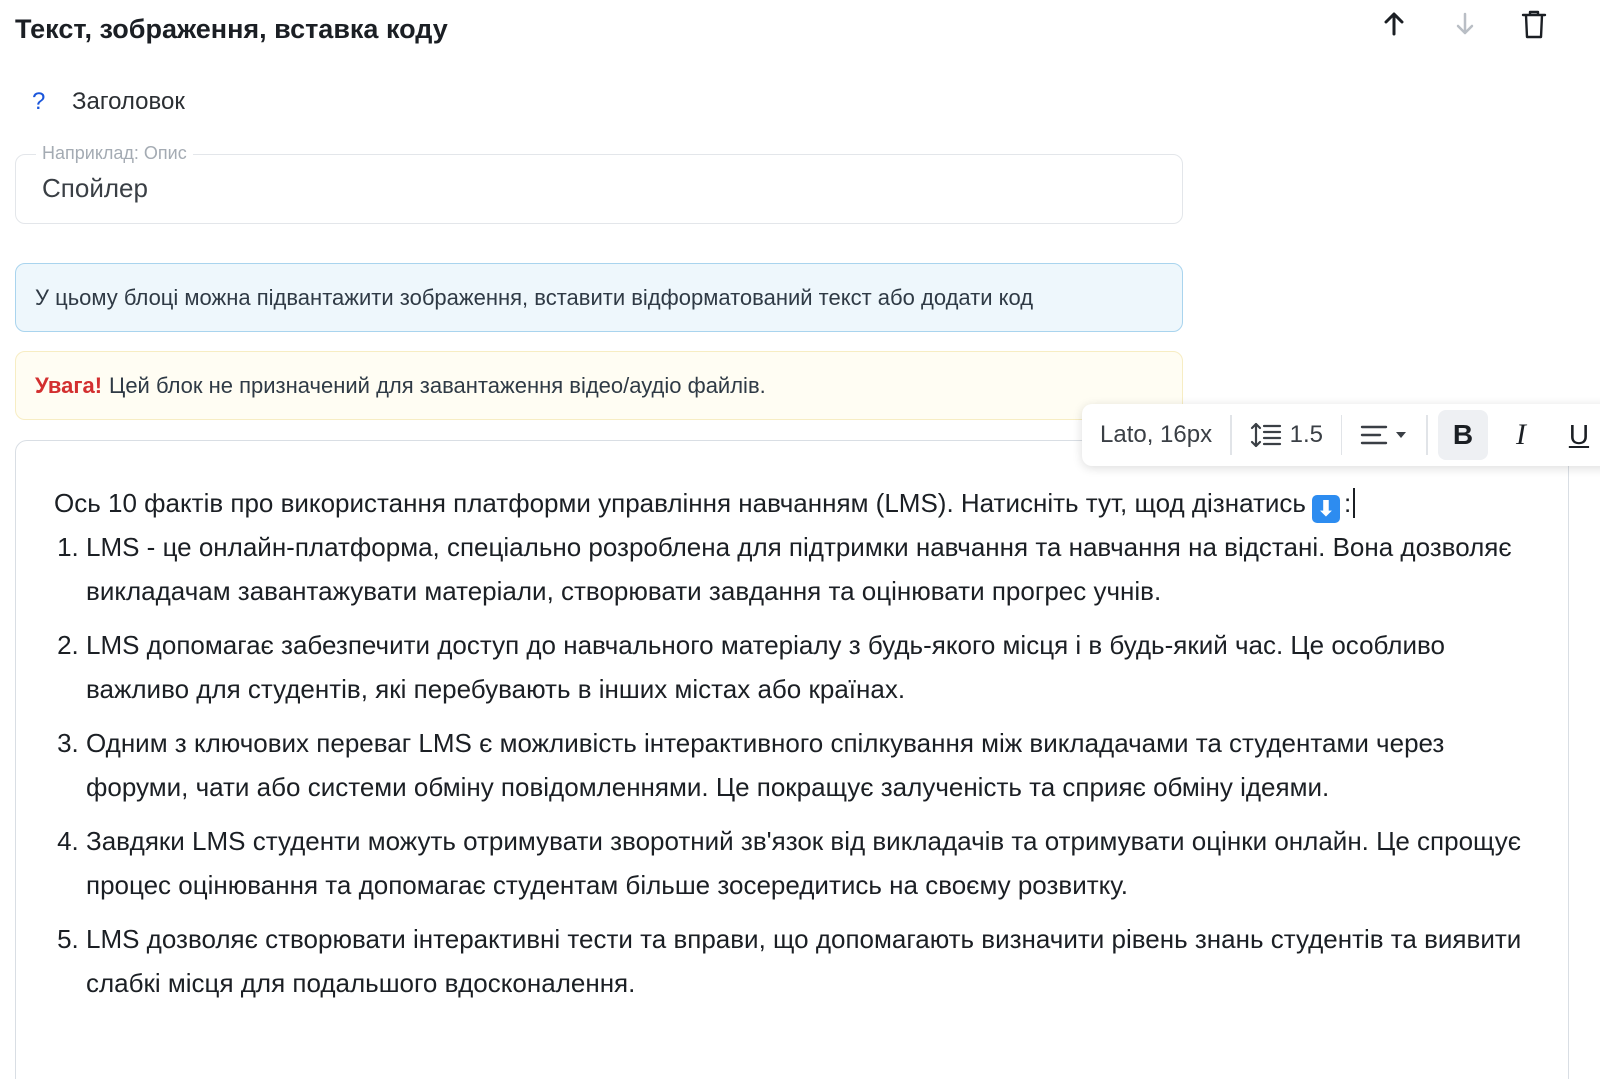  I want to click on move-up-button, so click(1394, 24).